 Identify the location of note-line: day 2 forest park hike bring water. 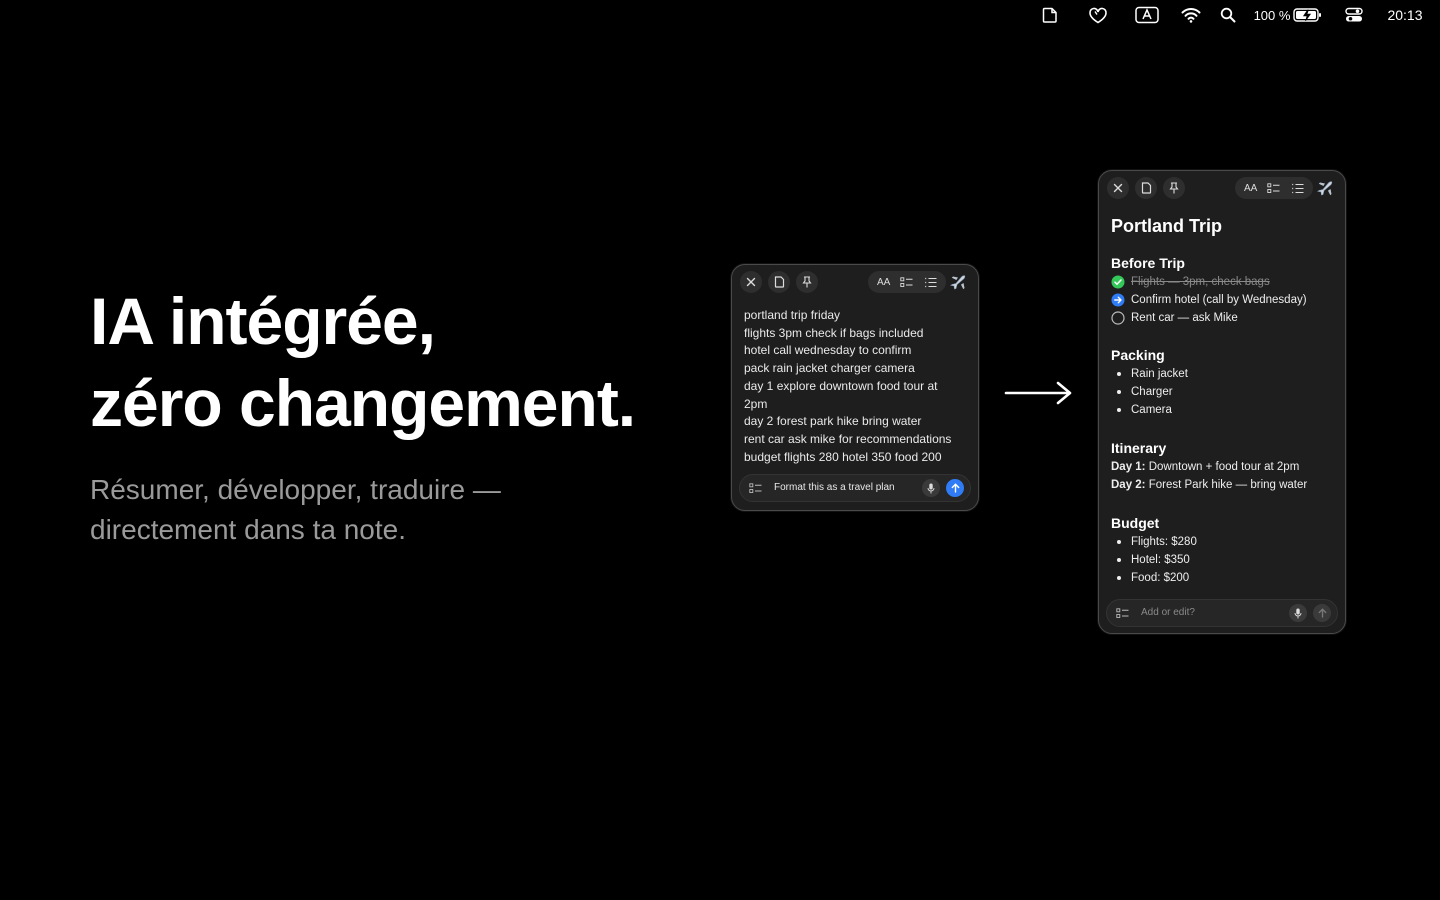
(833, 421).